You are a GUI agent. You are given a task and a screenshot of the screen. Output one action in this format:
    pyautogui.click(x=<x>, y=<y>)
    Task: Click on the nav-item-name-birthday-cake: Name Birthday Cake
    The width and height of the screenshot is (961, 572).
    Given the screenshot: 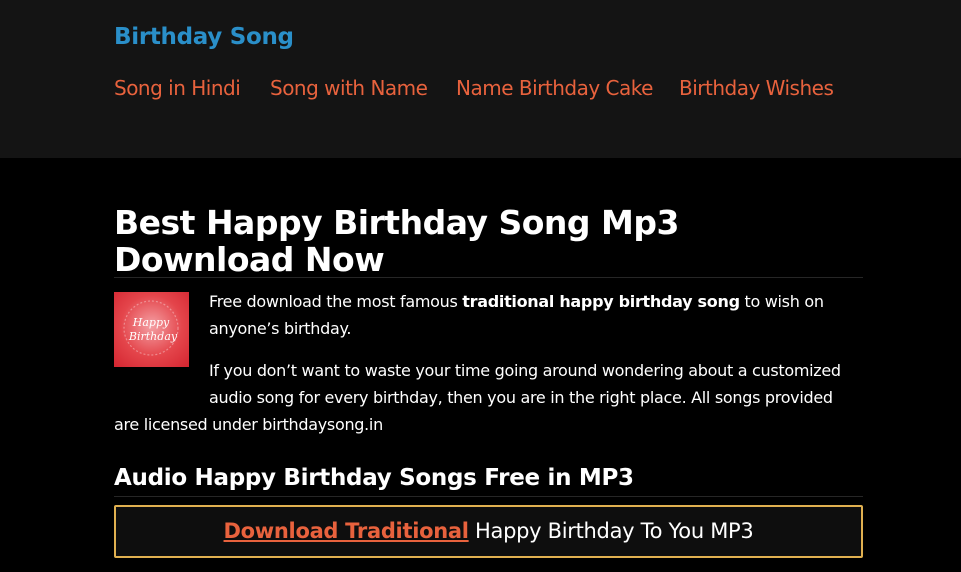 What is the action you would take?
    pyautogui.click(x=554, y=88)
    